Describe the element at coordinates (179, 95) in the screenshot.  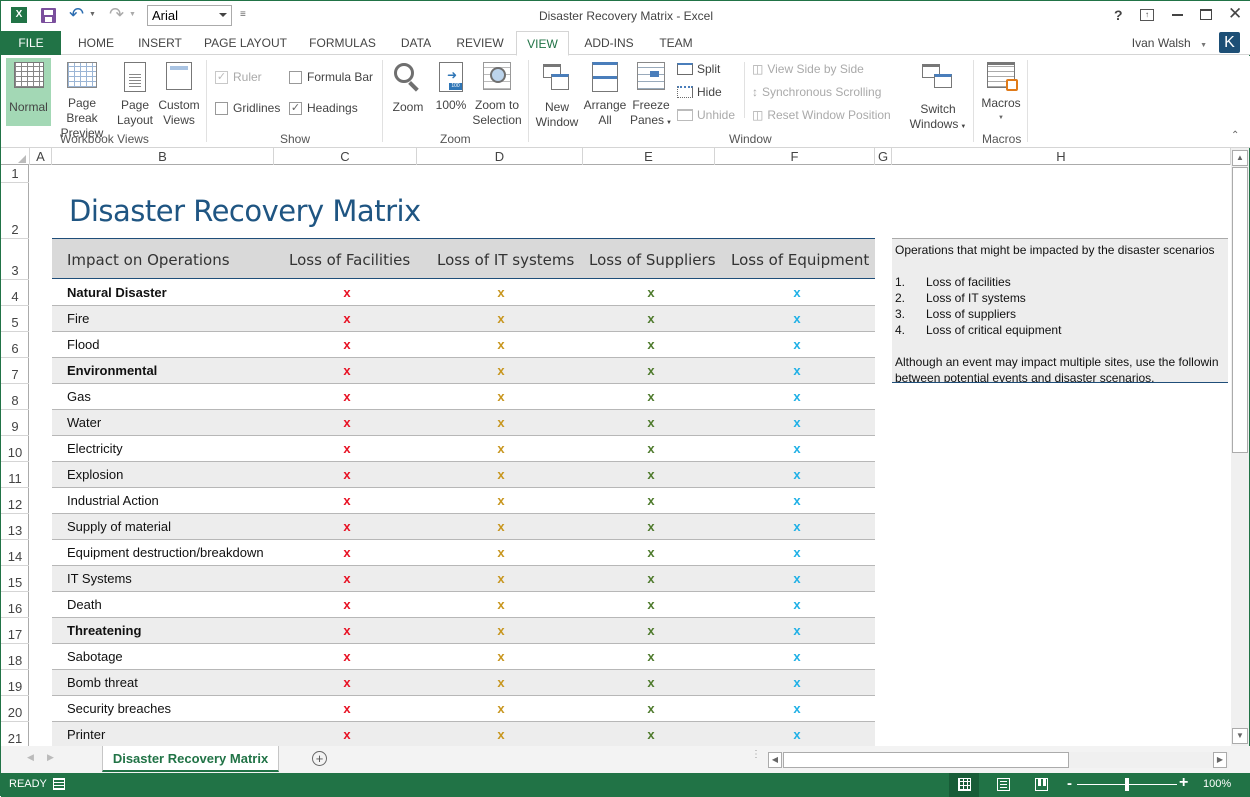
I see `custom-views-button: Custom Views` at that location.